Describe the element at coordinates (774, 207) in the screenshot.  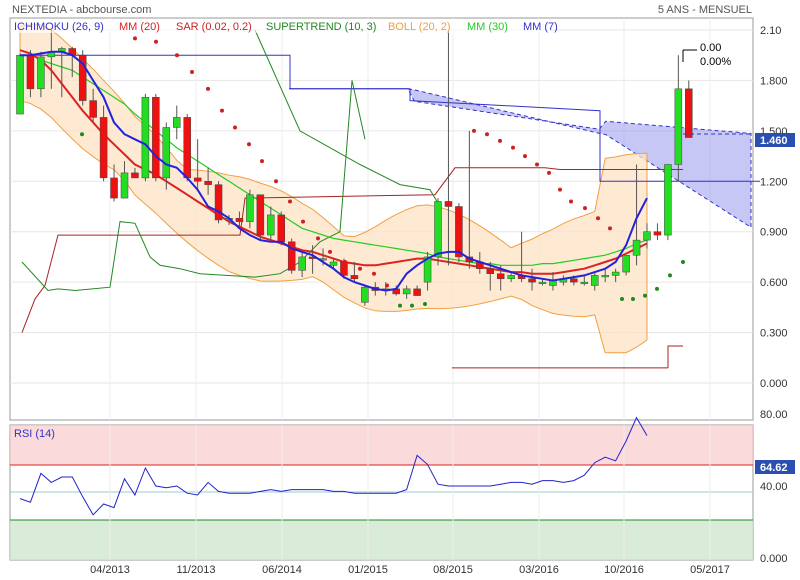
I see `price-y-axis: 2.101.8001.5001.2000.9000.6000.3000.000` at that location.